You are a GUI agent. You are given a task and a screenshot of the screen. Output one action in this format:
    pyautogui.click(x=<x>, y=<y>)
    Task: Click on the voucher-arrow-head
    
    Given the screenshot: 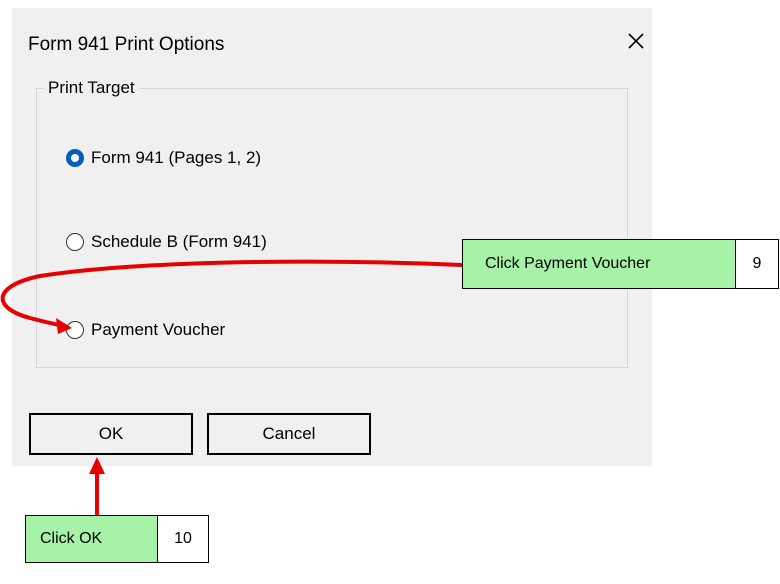 What is the action you would take?
    pyautogui.click(x=64, y=326)
    